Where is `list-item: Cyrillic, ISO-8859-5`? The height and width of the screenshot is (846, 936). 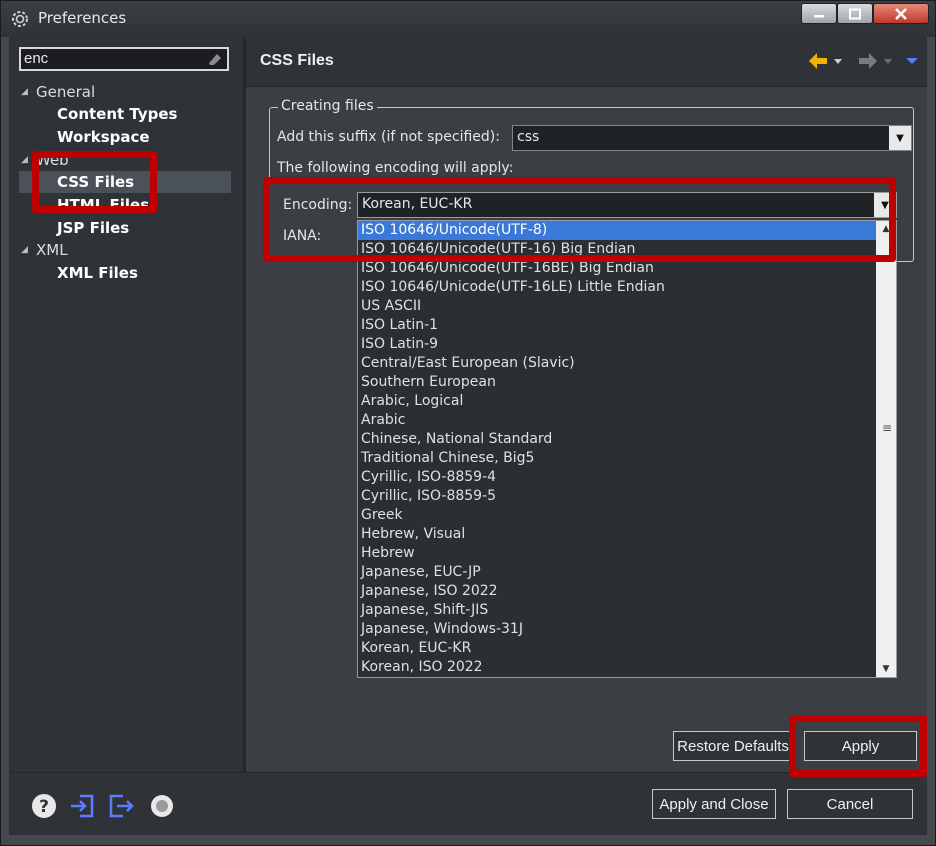 list-item: Cyrillic, ISO-8859-5 is located at coordinates (617, 496).